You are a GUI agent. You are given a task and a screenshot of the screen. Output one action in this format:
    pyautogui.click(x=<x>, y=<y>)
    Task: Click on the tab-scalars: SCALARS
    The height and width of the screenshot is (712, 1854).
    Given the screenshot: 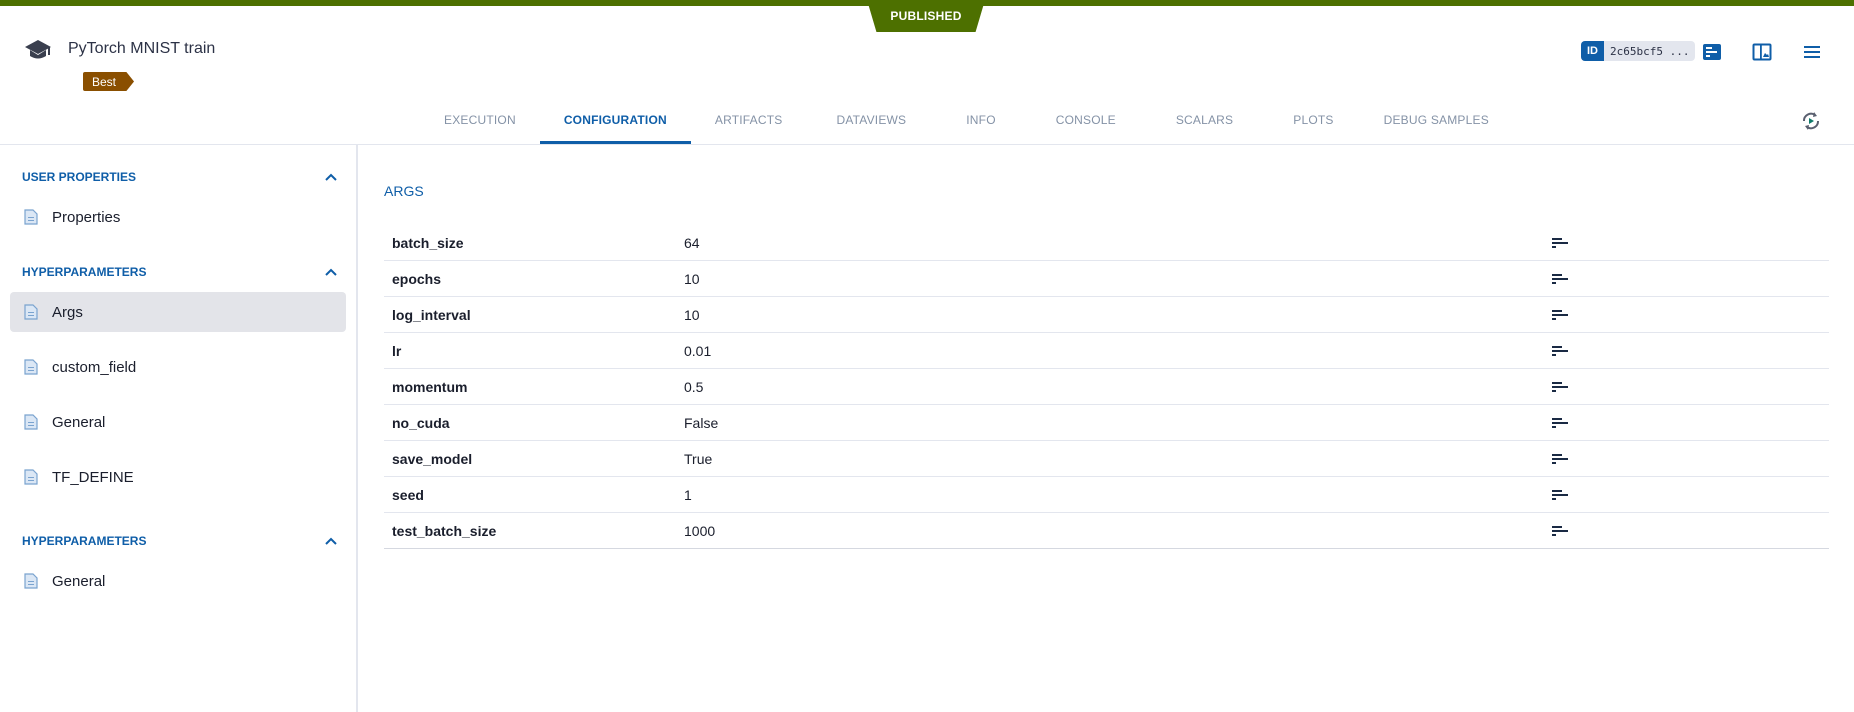 What is the action you would take?
    pyautogui.click(x=1204, y=120)
    